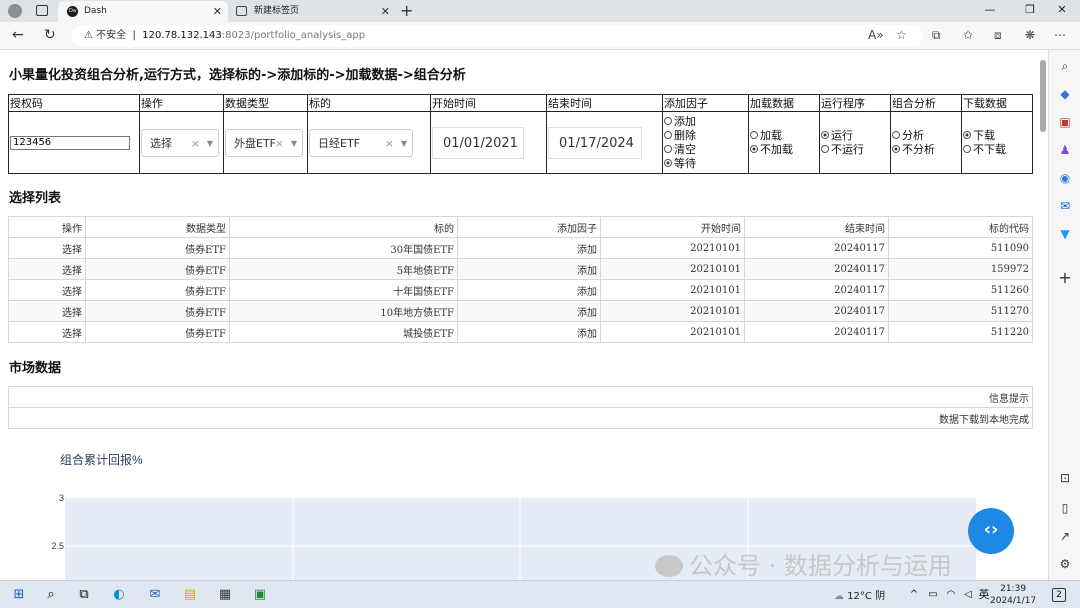 The width and height of the screenshot is (1080, 608). What do you see at coordinates (855, 136) in the screenshot?
I see `radio-run: 运行` at bounding box center [855, 136].